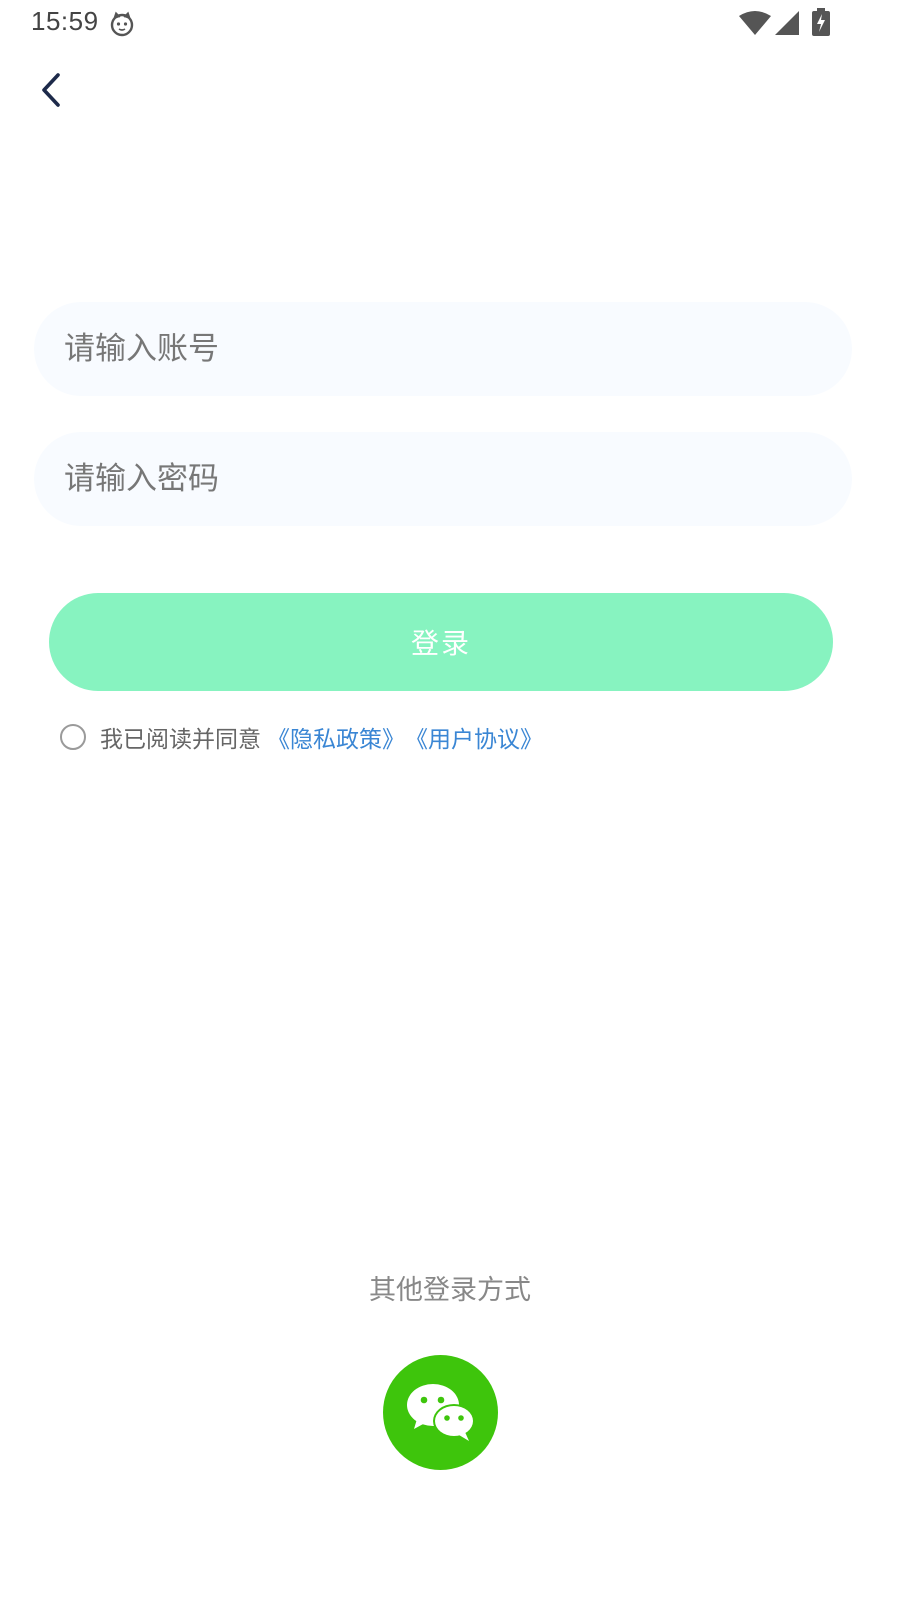 The image size is (900, 1600). Describe the element at coordinates (336, 737) in the screenshot. I see `privacy-policy-link: 《隐私政策》` at that location.